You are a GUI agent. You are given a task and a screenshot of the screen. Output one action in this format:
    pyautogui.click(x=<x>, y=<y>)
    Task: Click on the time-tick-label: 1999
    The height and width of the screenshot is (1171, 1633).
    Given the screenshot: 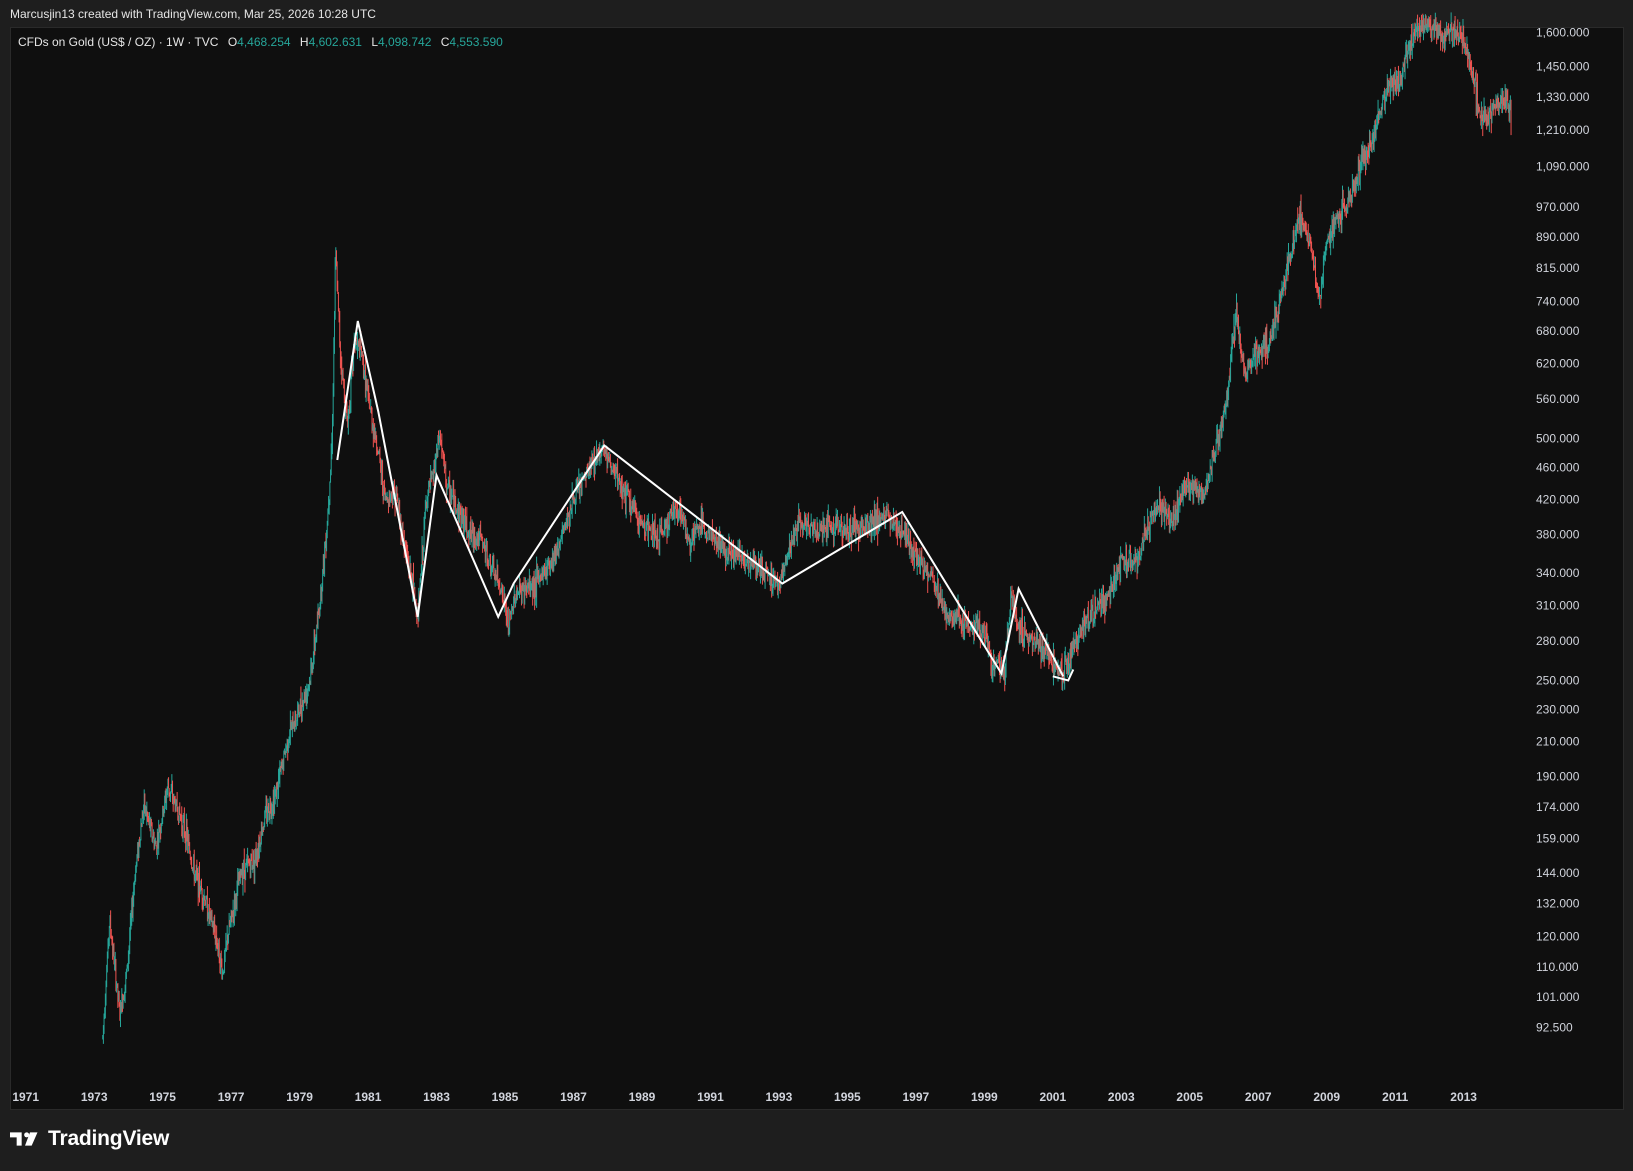 What is the action you would take?
    pyautogui.click(x=984, y=1097)
    